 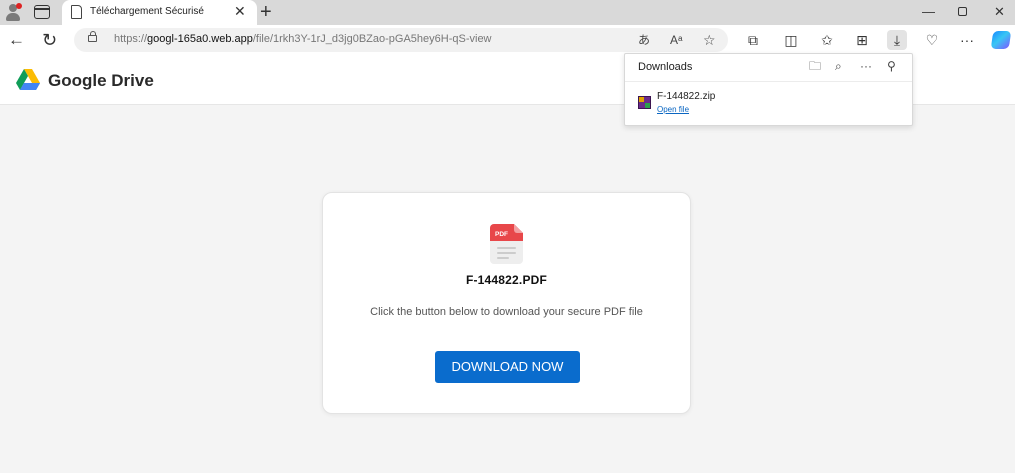 I want to click on reload-icon: ↻, so click(x=49, y=40).